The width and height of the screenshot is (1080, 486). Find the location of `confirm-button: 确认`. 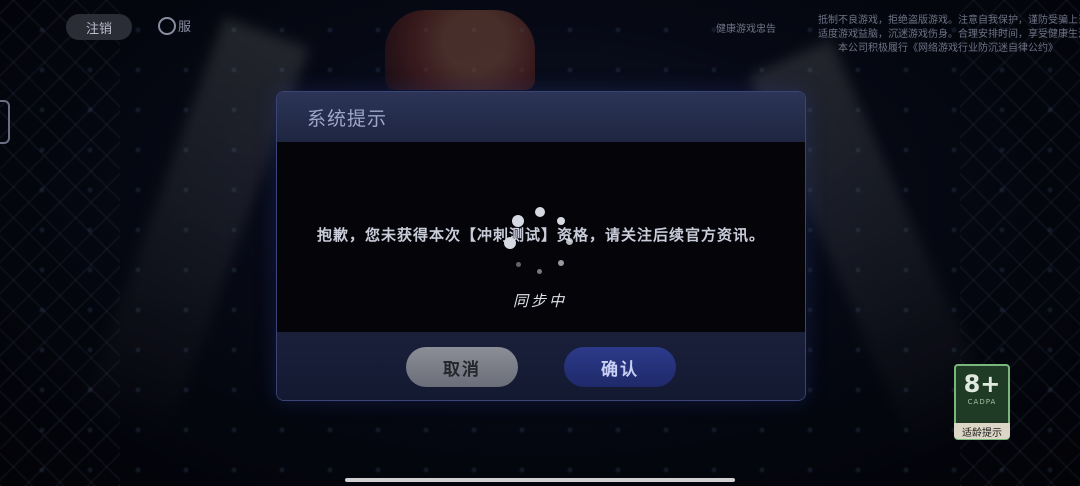

confirm-button: 确认 is located at coordinates (620, 367).